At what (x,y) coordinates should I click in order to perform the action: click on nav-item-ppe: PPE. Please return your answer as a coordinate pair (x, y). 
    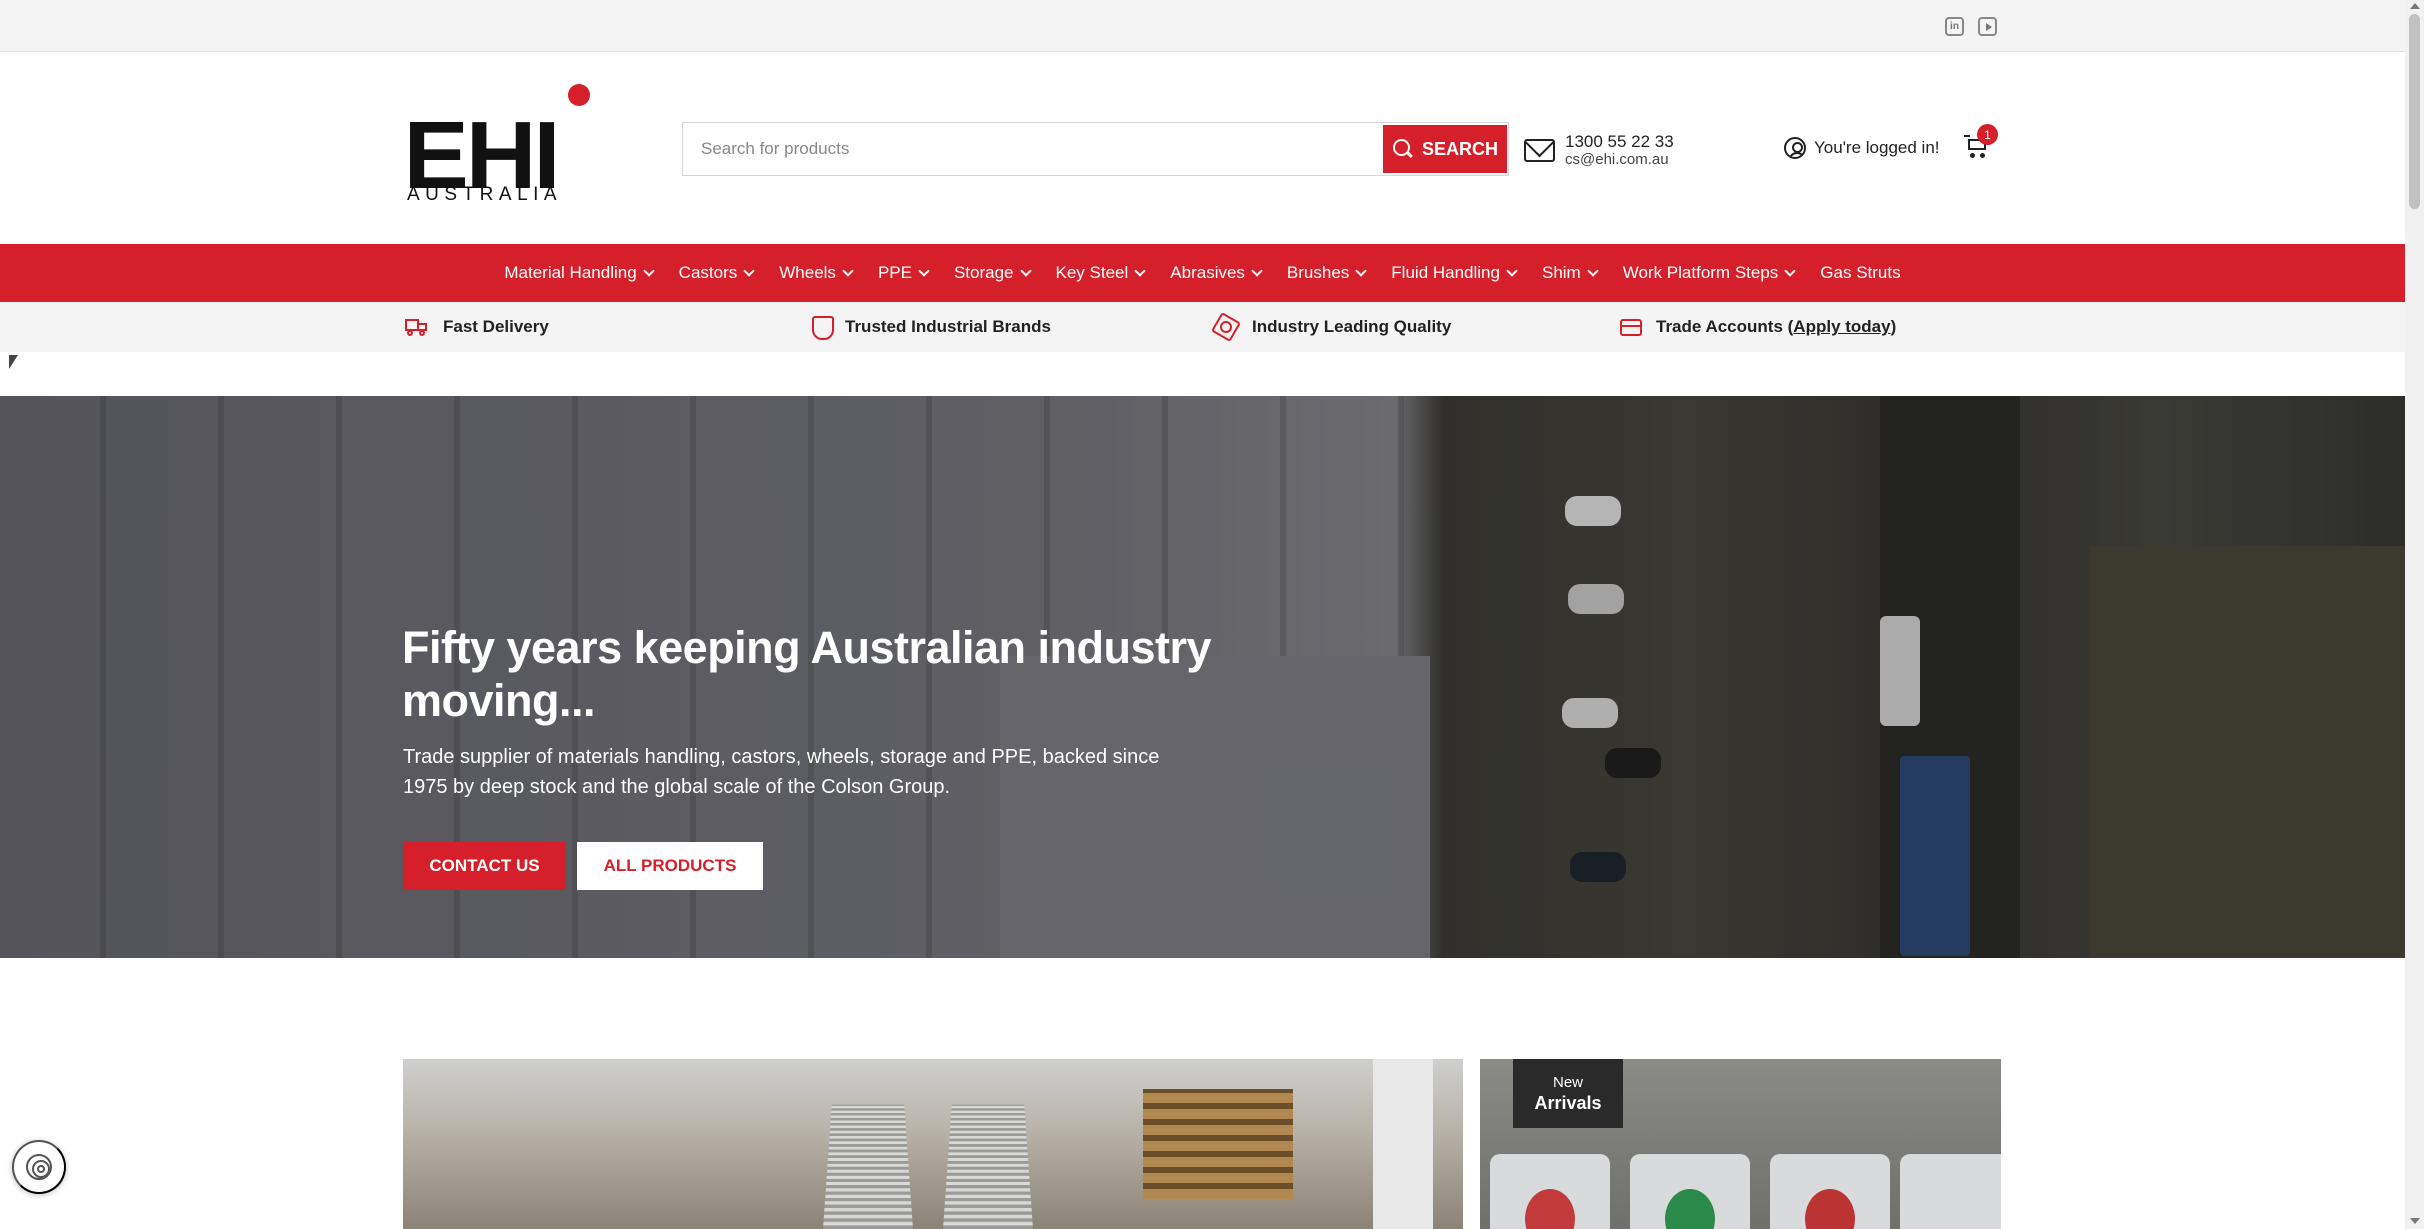
    Looking at the image, I should click on (903, 273).